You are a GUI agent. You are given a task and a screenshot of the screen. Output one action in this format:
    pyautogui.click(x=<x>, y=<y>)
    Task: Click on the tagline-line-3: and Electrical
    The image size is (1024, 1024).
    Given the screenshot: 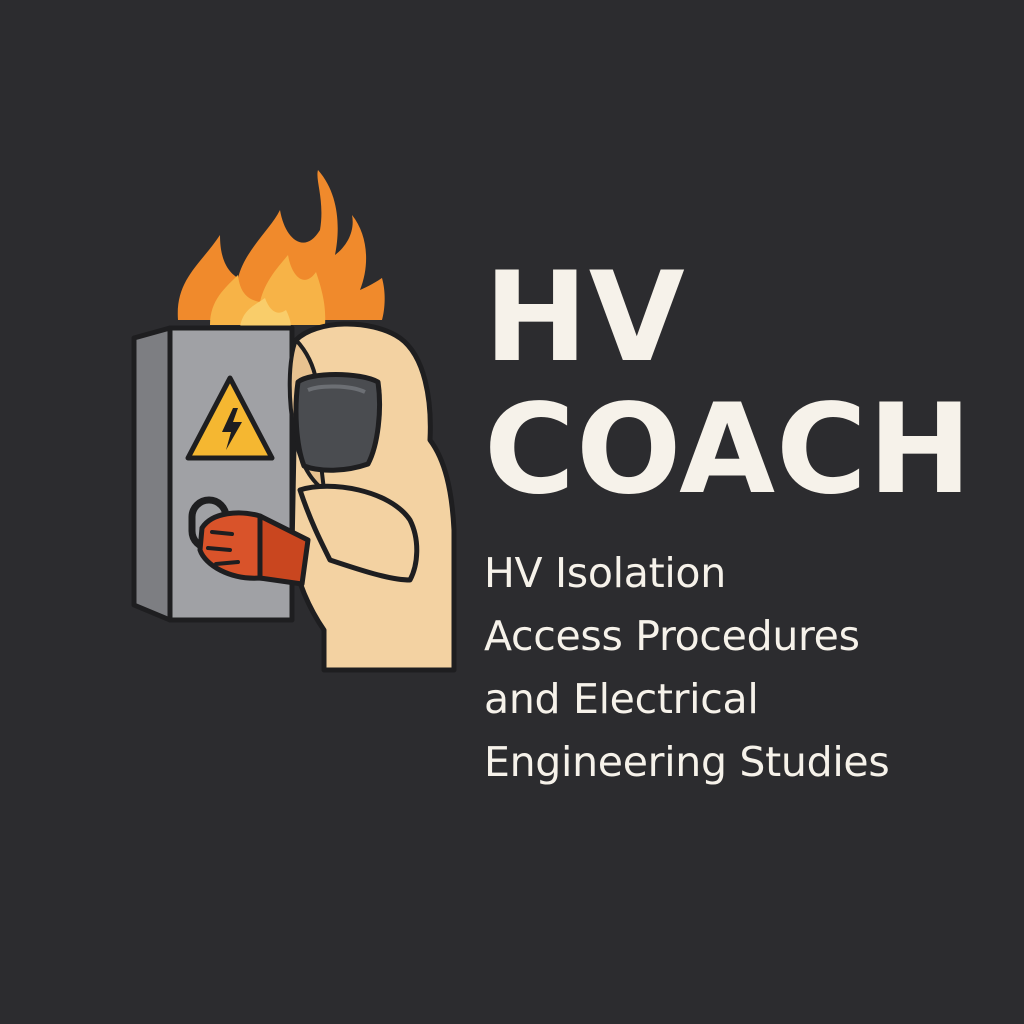 What is the action you would take?
    pyautogui.click(x=621, y=699)
    